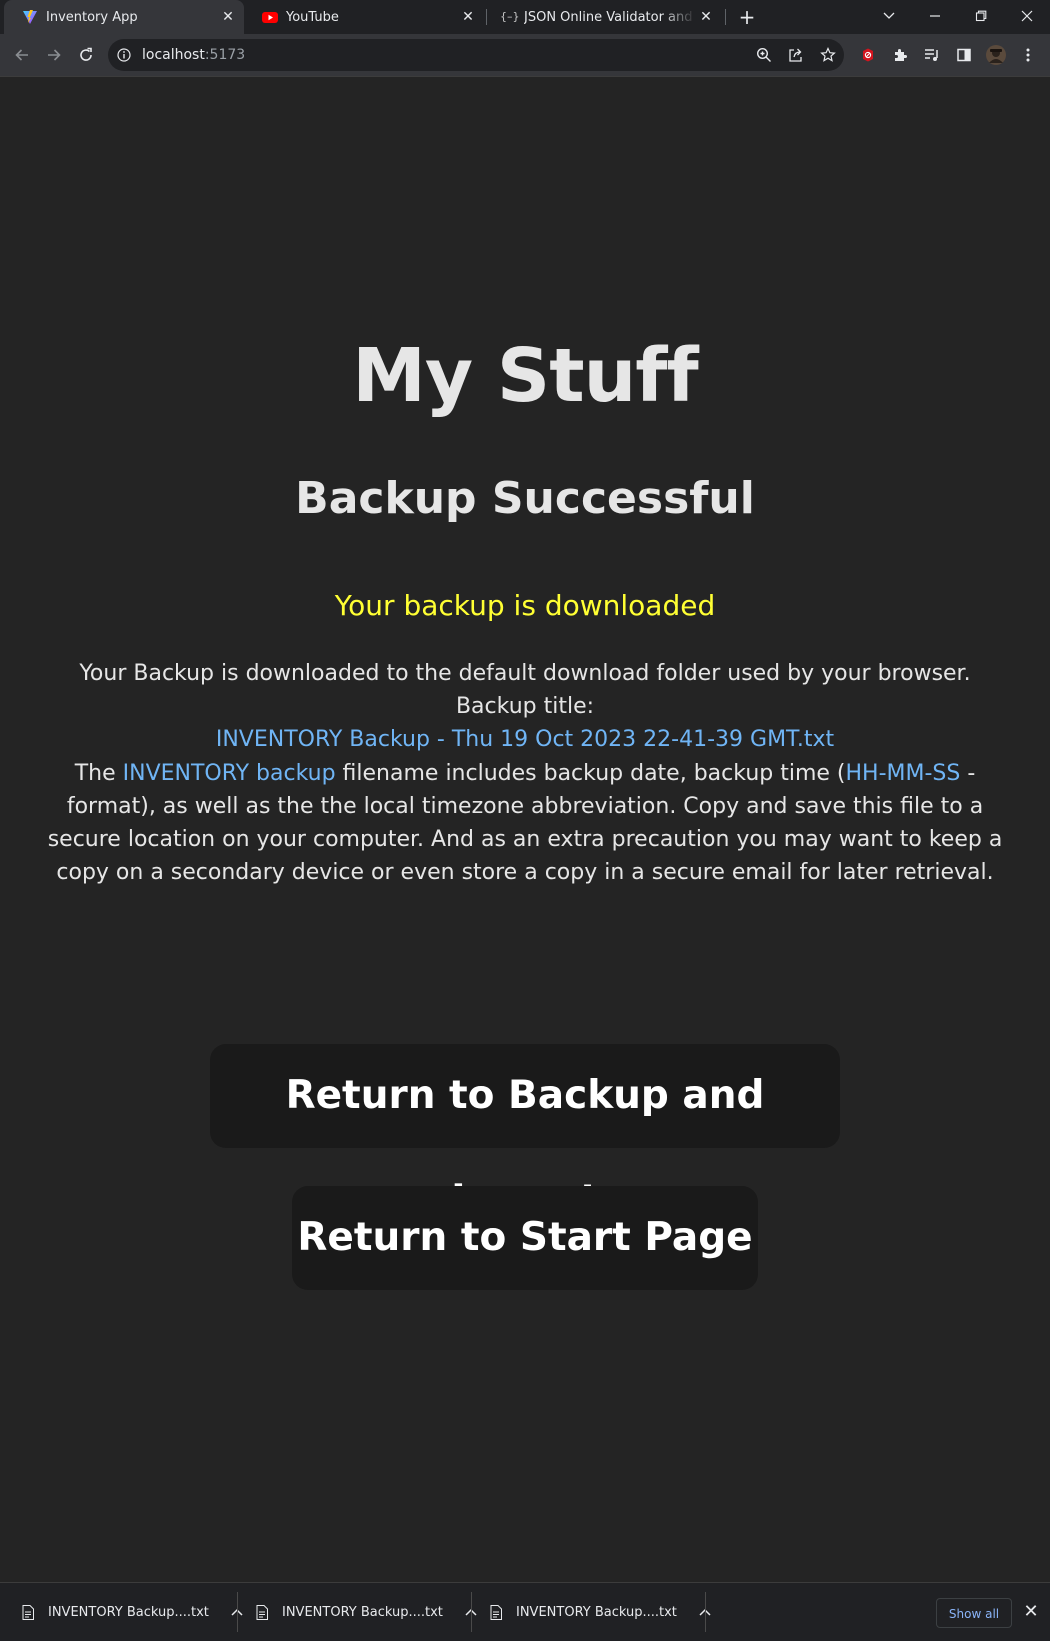  What do you see at coordinates (364, 17) in the screenshot?
I see `tab-youtube: YouTube ✕` at bounding box center [364, 17].